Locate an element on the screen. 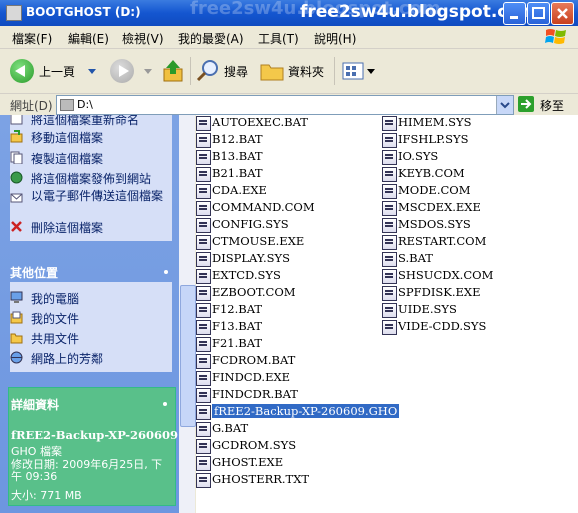  details-modified: 修改日期: 2009年6月25日, 下午 09:36 is located at coordinates (87, 470).